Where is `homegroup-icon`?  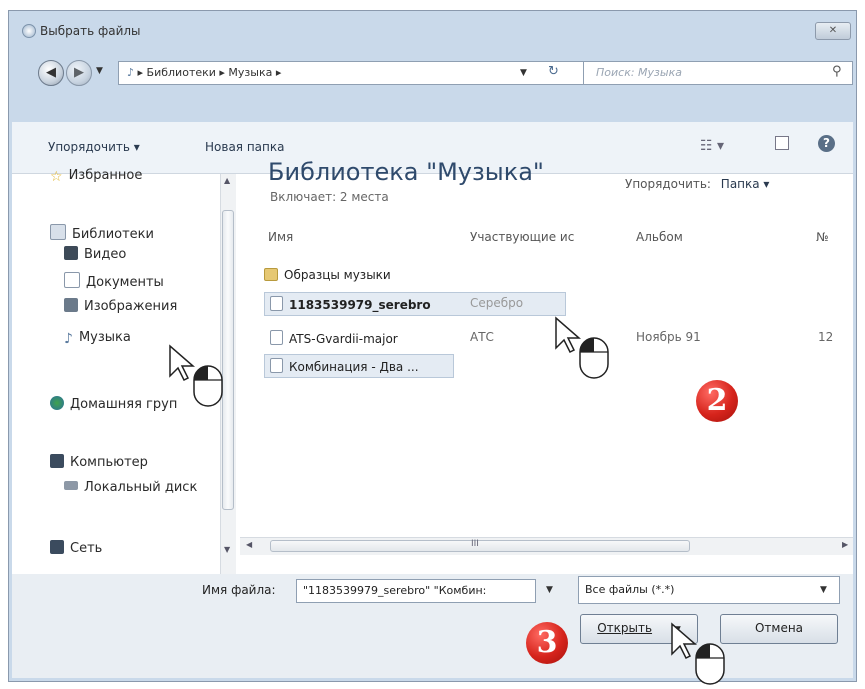
homegroup-icon is located at coordinates (57, 403).